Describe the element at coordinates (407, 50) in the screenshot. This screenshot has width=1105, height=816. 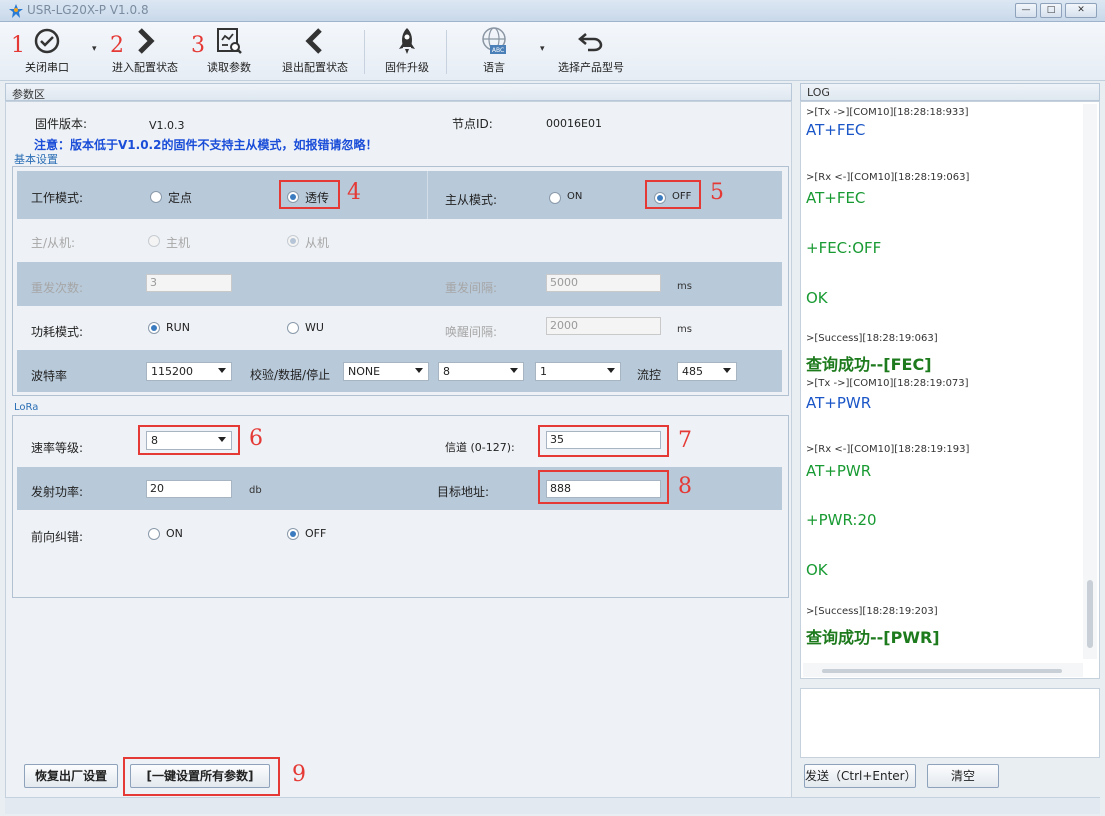
I see `firmware-upgrade-button: 固件升级` at that location.